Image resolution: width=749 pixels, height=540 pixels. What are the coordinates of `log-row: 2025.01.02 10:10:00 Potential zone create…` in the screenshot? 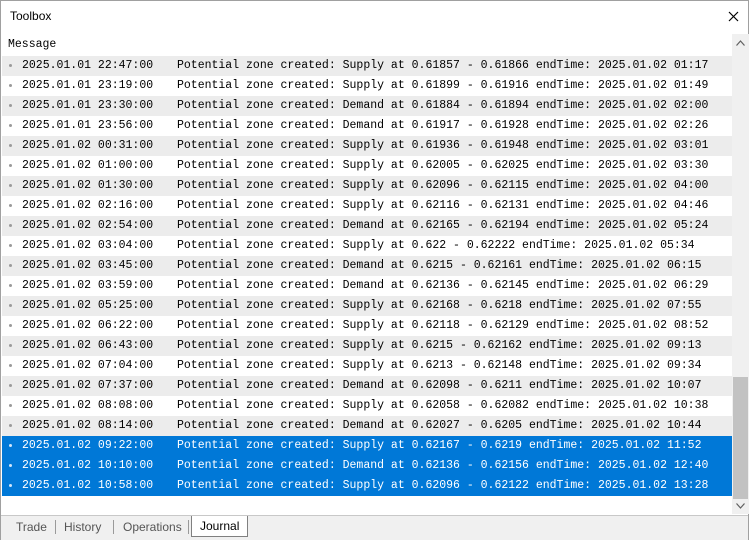 It's located at (367, 466).